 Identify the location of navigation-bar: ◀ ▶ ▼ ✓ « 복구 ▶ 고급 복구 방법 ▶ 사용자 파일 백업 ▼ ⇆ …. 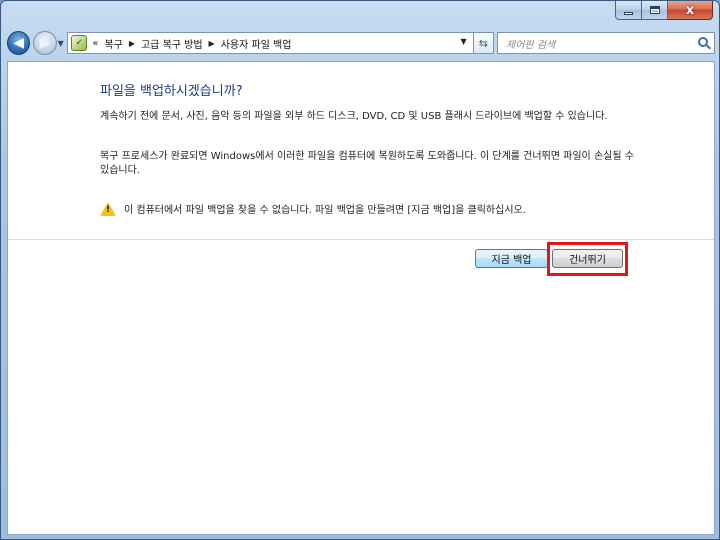
(361, 43).